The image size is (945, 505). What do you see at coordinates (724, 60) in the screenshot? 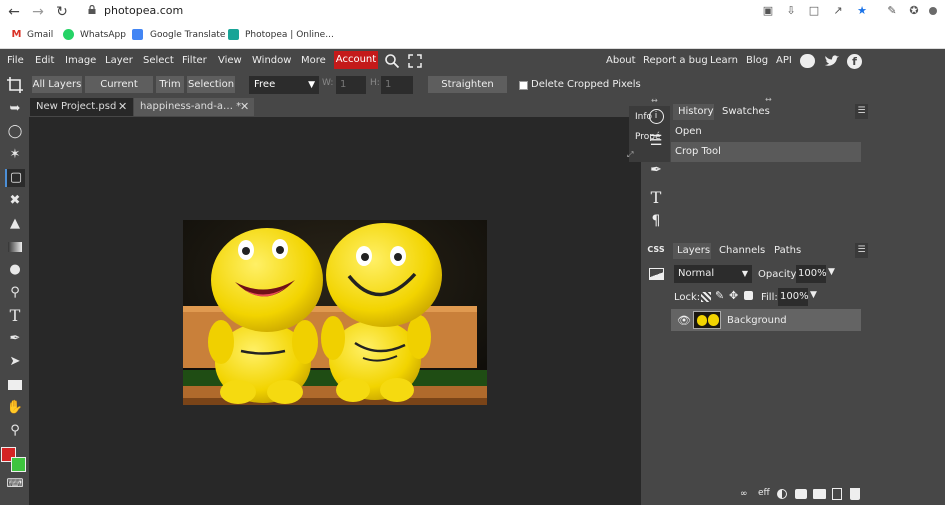
I see `menu-learn: Learn` at bounding box center [724, 60].